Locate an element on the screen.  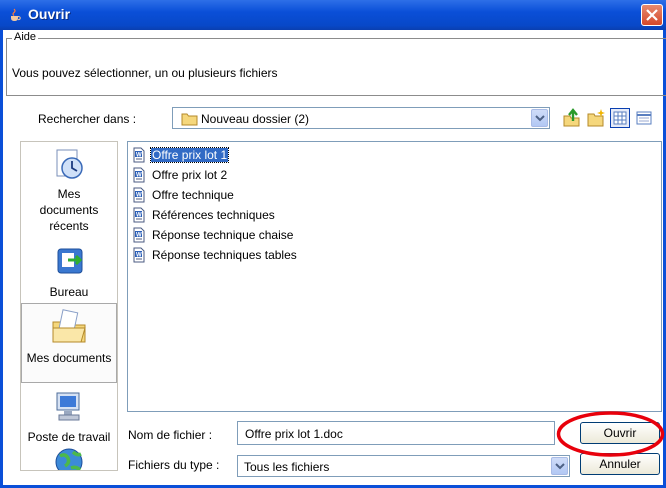
look-in-value: Nouveau dossier (2) is located at coordinates (255, 119).